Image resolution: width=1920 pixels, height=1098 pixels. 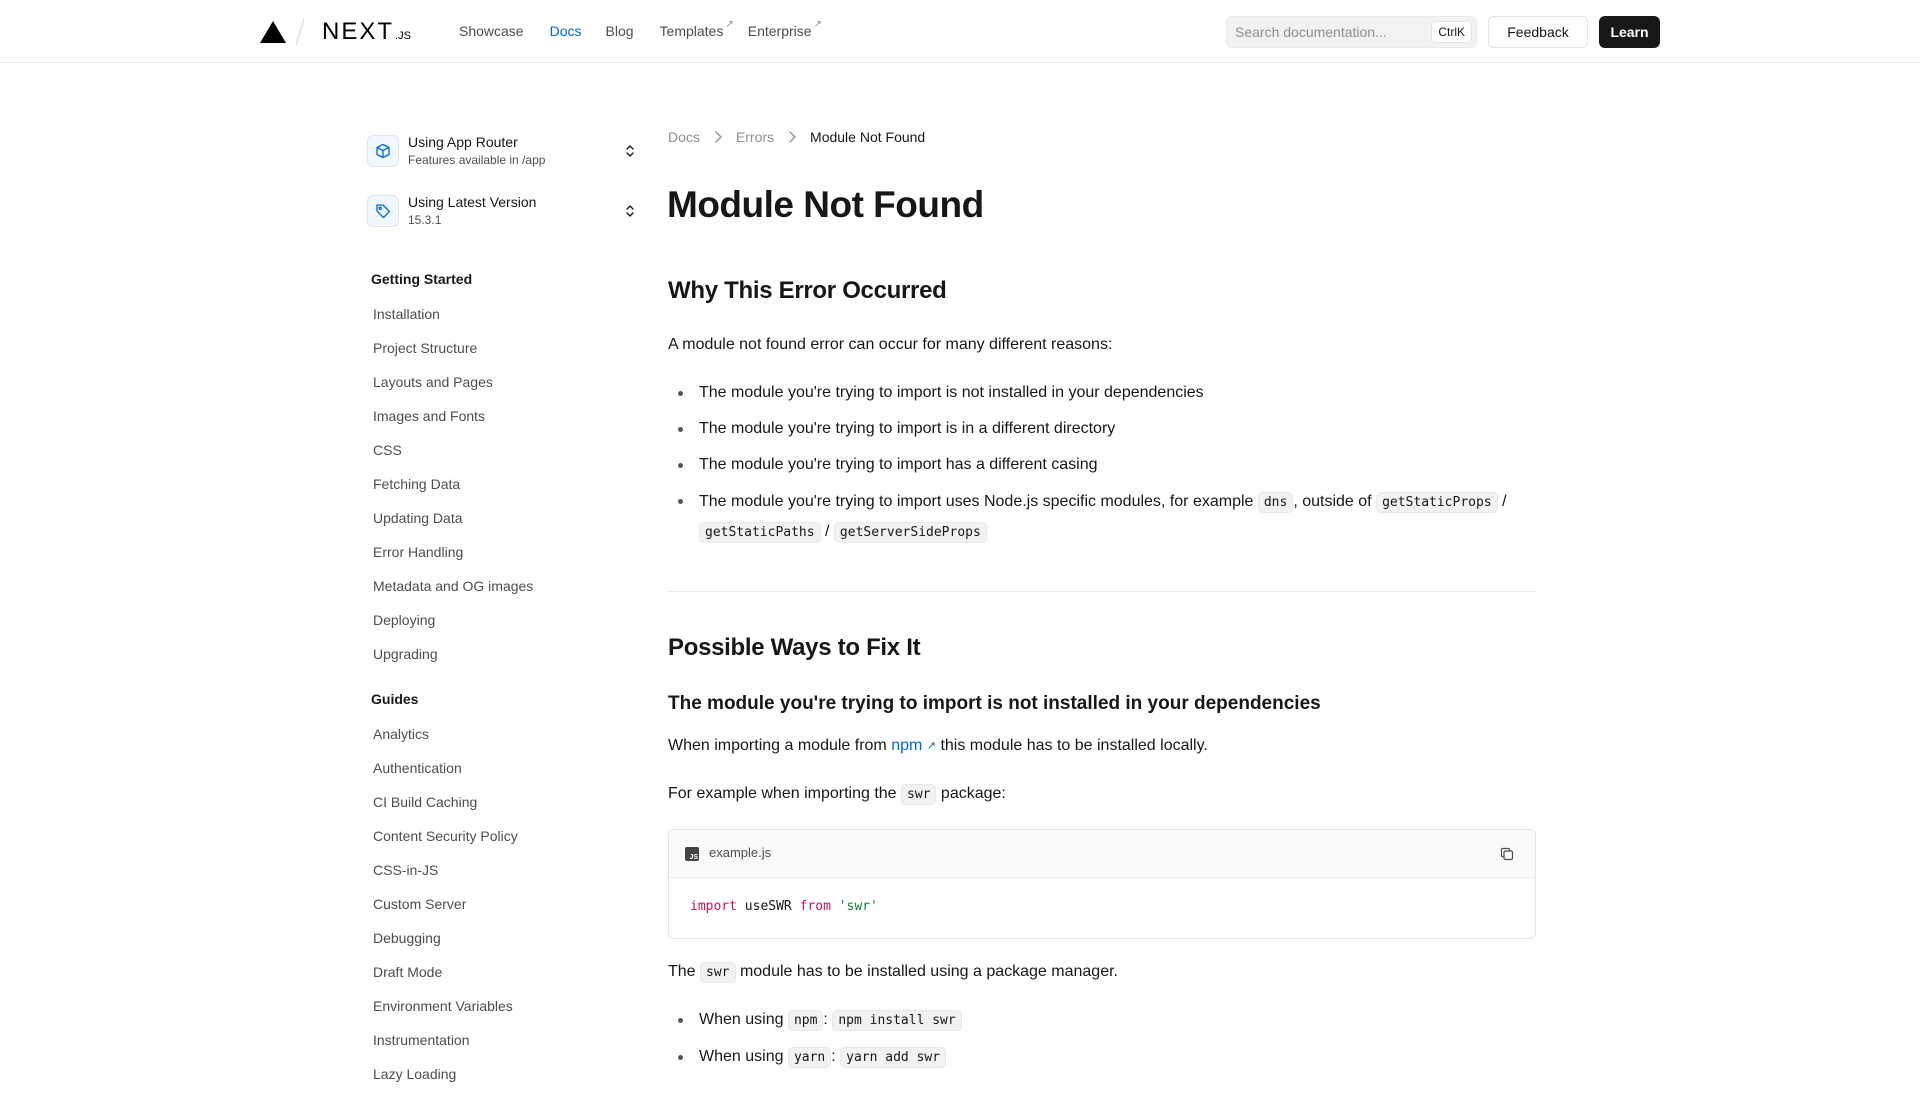 What do you see at coordinates (779, 31) in the screenshot?
I see `nav-label: Enterprise` at bounding box center [779, 31].